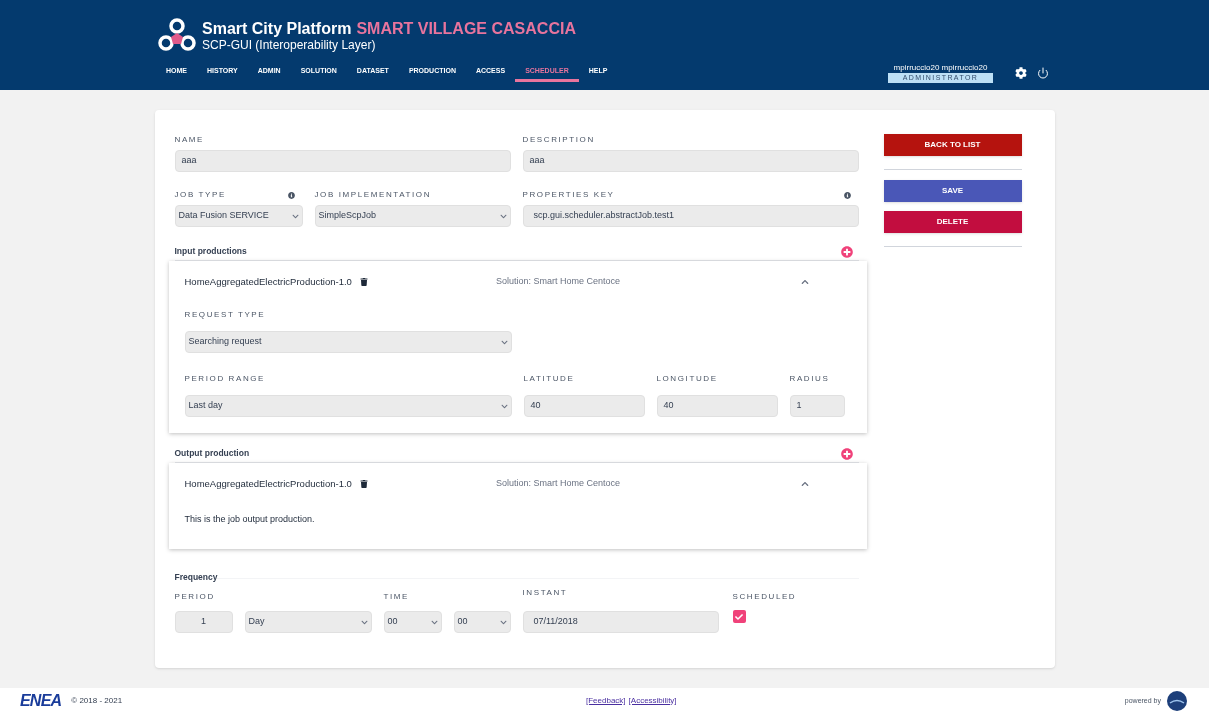 The image size is (1209, 714). I want to click on check-icon, so click(739, 616).